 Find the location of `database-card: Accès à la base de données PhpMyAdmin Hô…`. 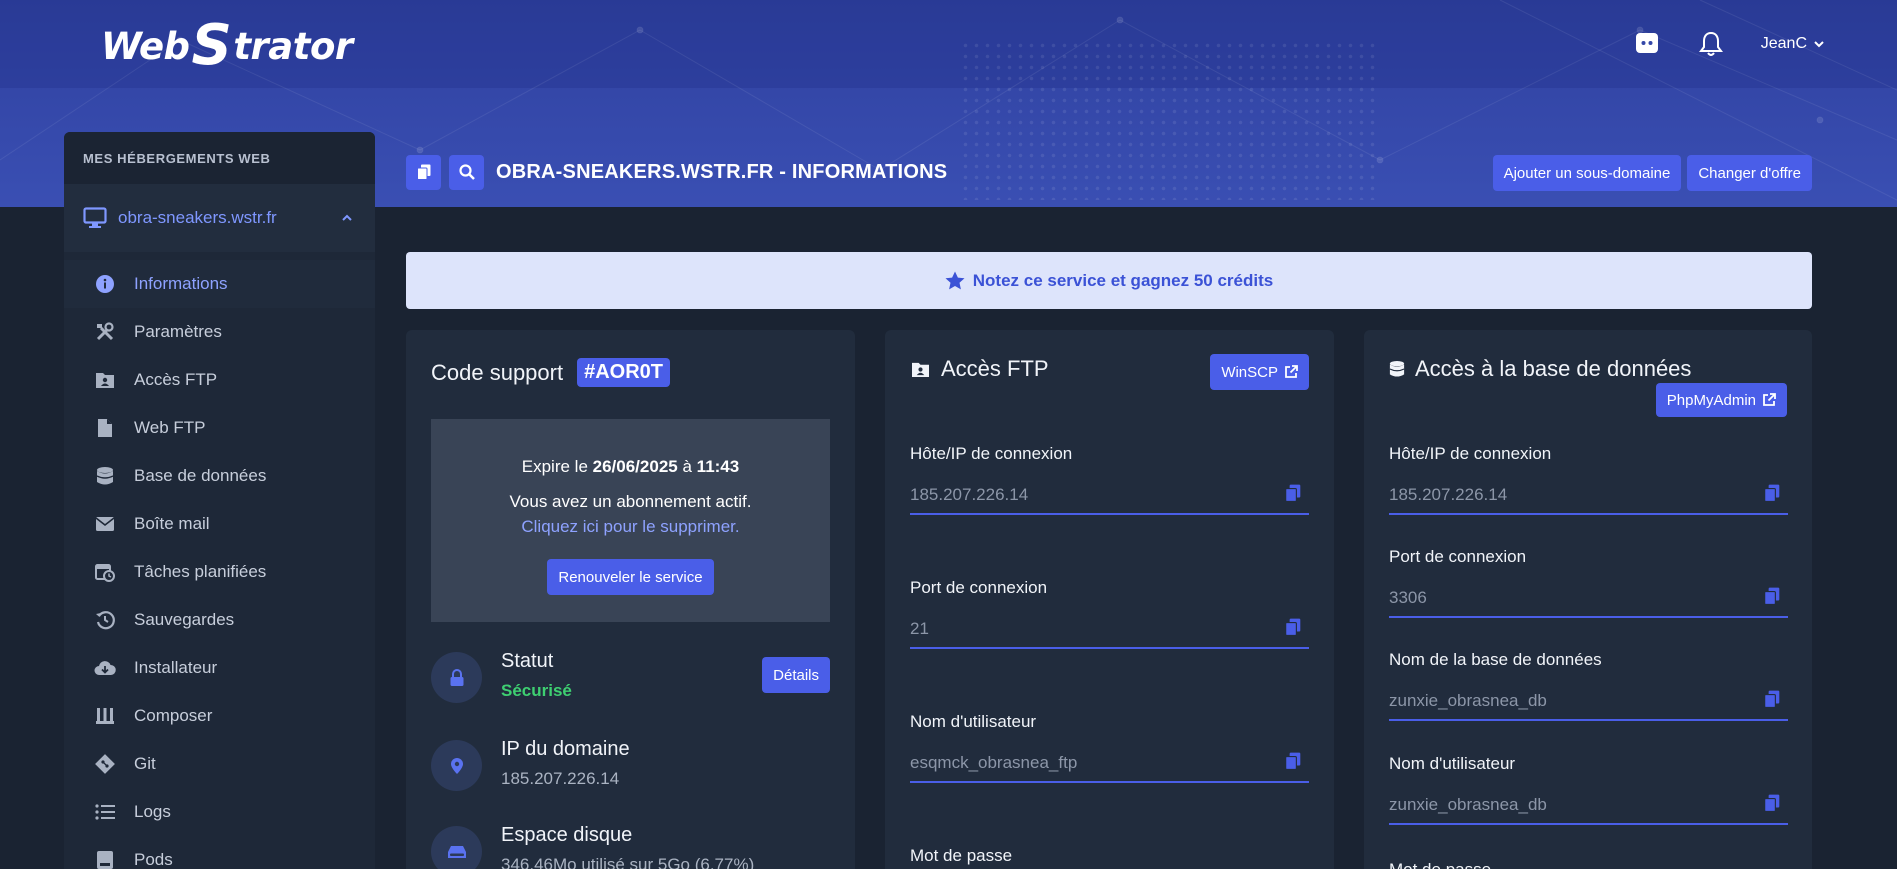

database-card: Accès à la base de données PhpMyAdmin Hô… is located at coordinates (1588, 599).